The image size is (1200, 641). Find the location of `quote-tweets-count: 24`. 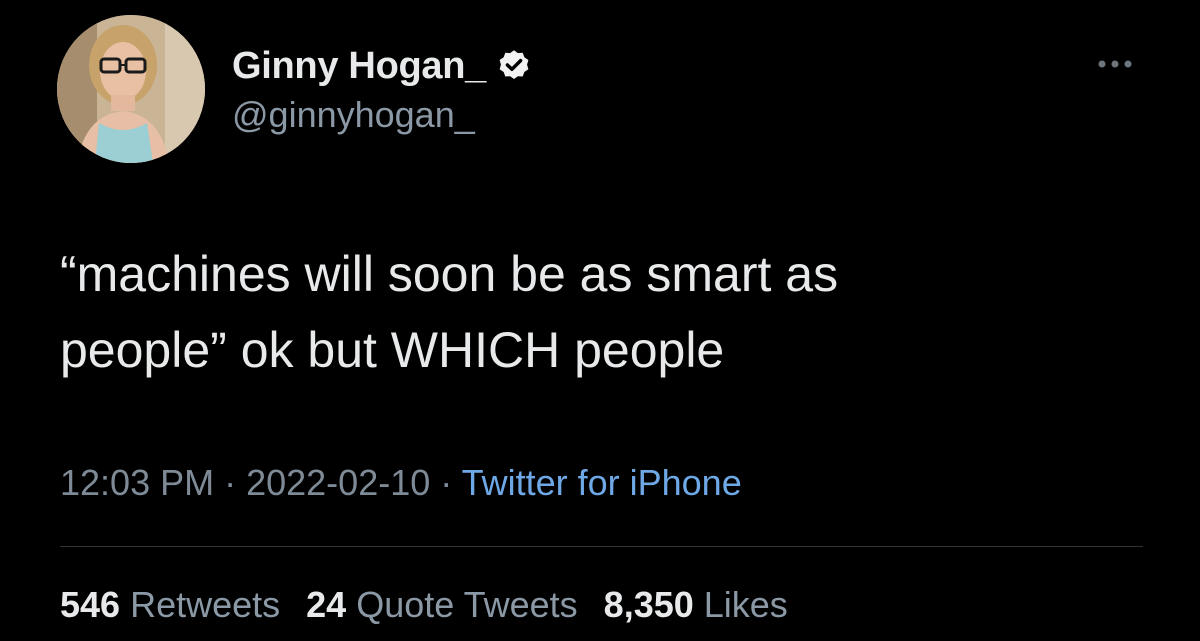

quote-tweets-count: 24 is located at coordinates (326, 604).